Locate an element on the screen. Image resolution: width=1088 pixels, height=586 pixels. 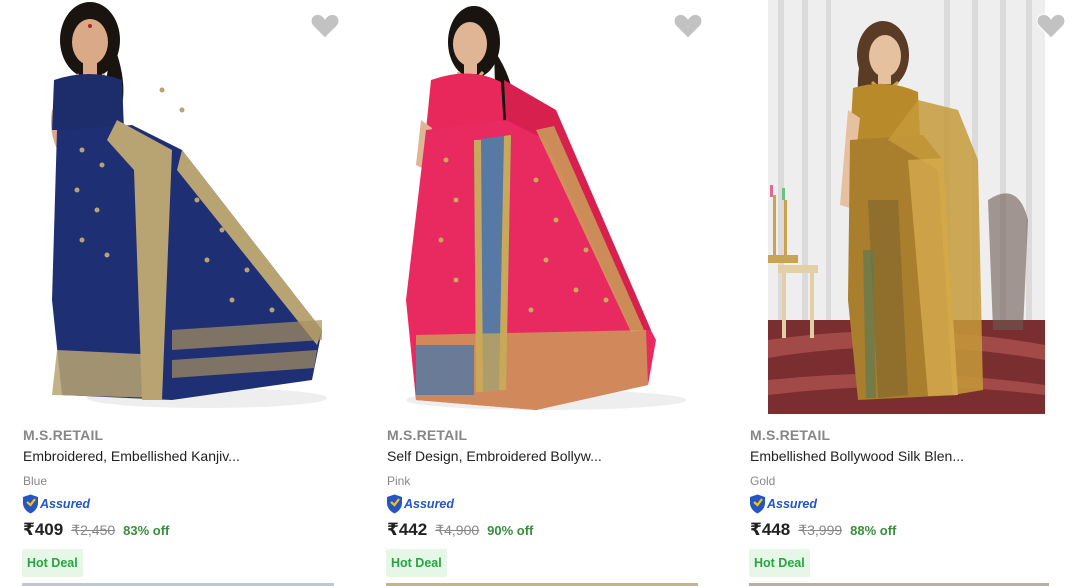
discount-percent: 88% off is located at coordinates (873, 530).